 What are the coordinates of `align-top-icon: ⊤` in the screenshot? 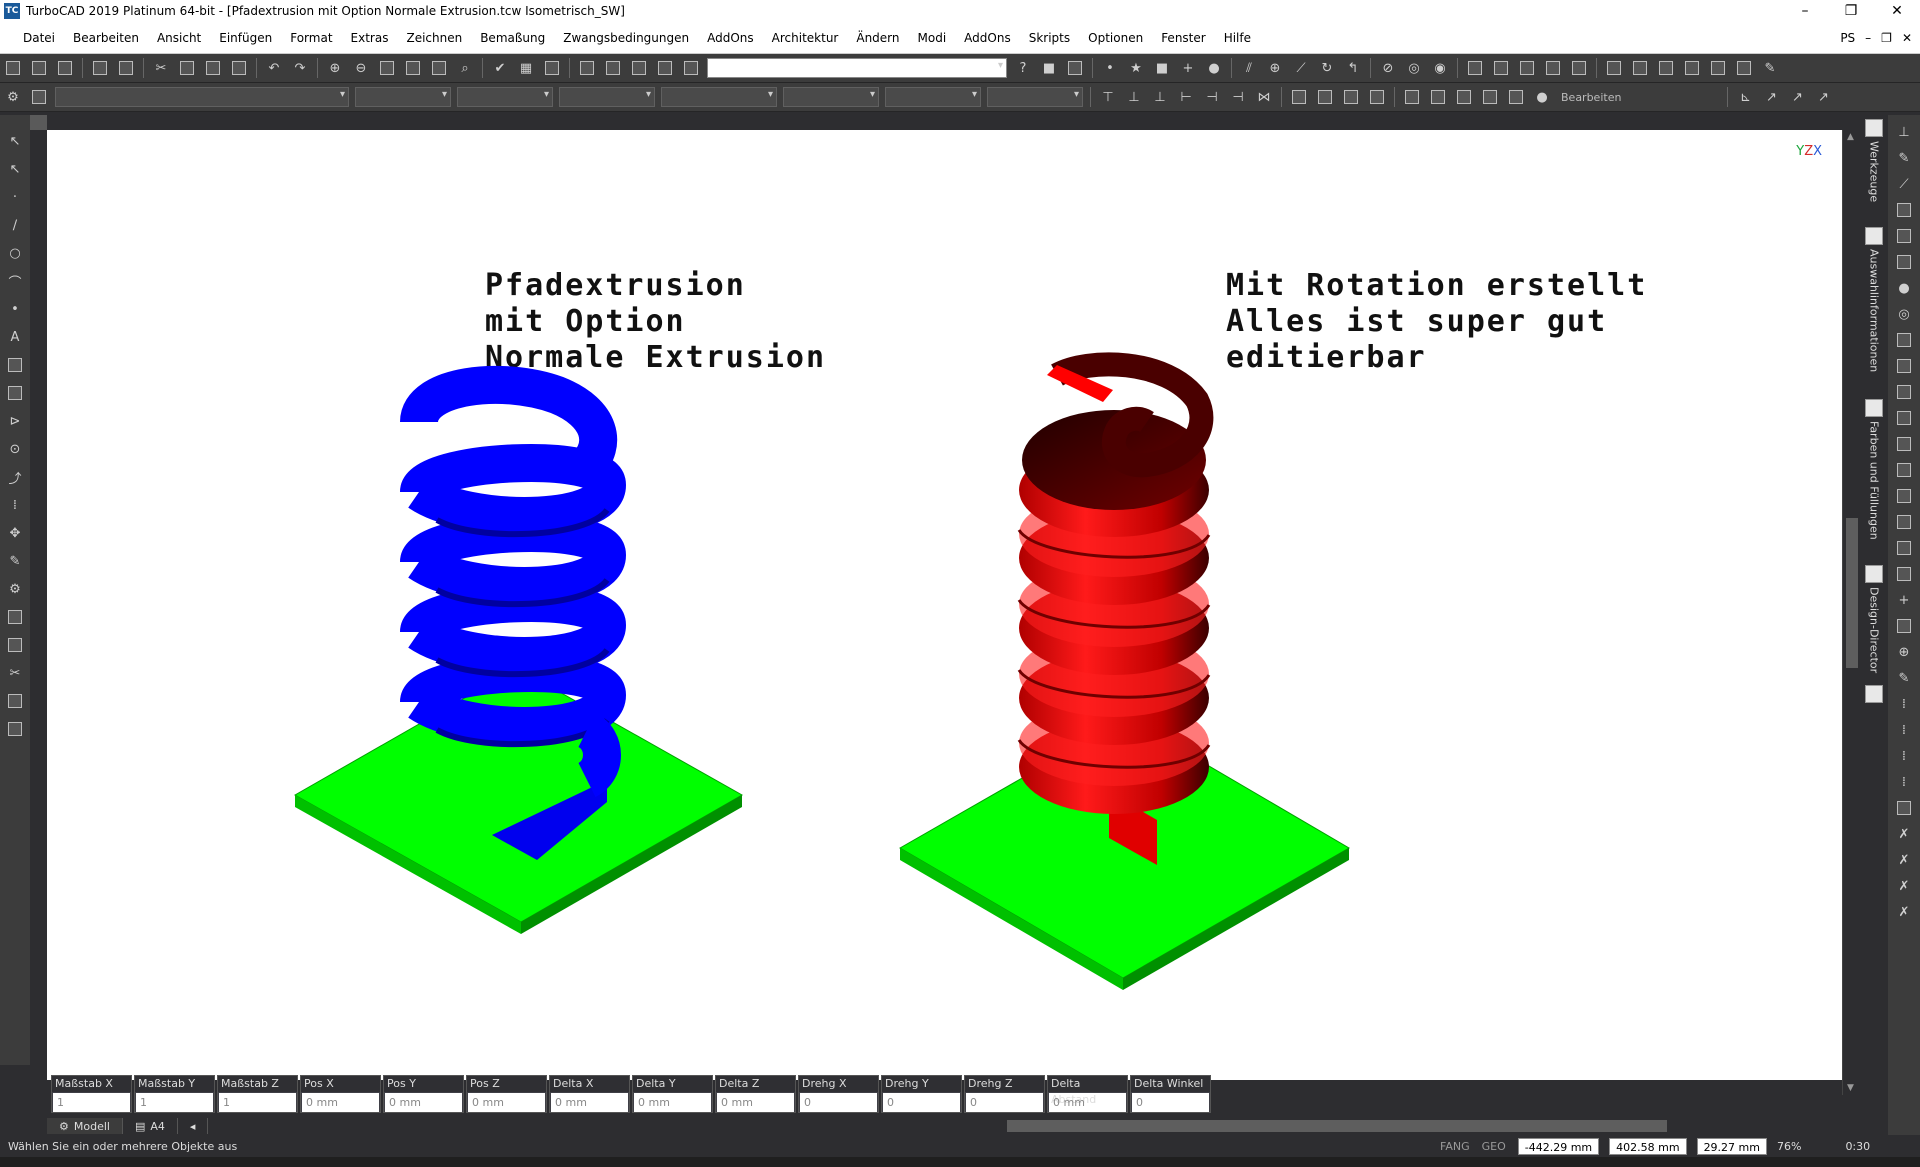 It's located at (1108, 97).